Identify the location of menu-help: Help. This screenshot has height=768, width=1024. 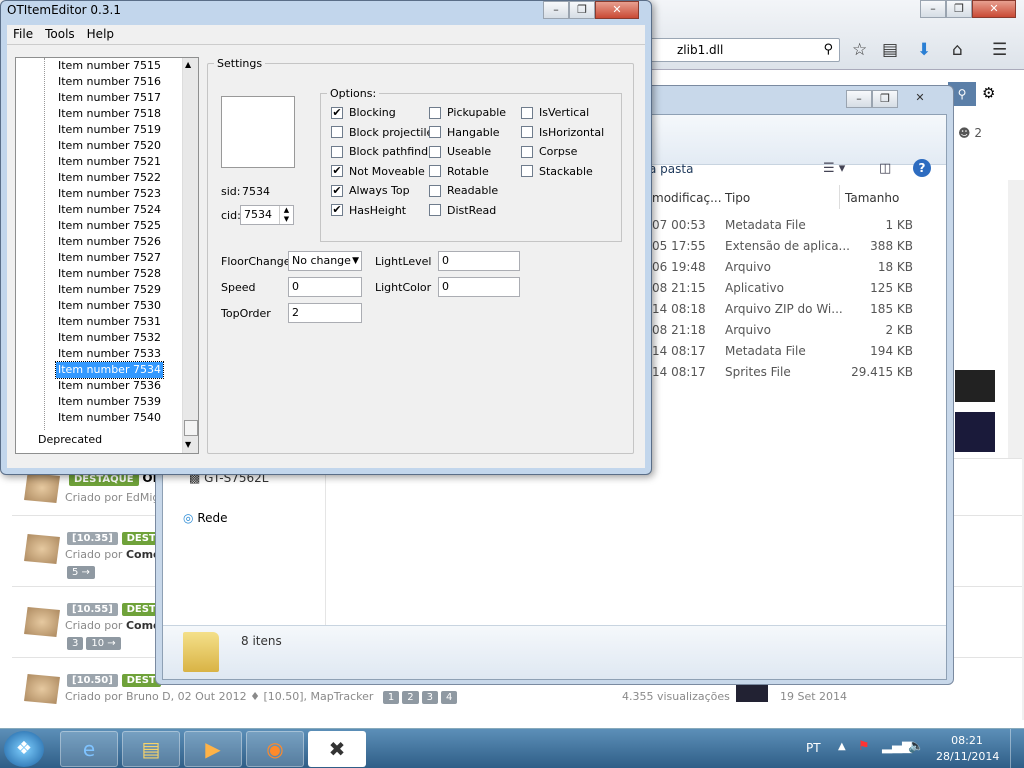
(100, 34).